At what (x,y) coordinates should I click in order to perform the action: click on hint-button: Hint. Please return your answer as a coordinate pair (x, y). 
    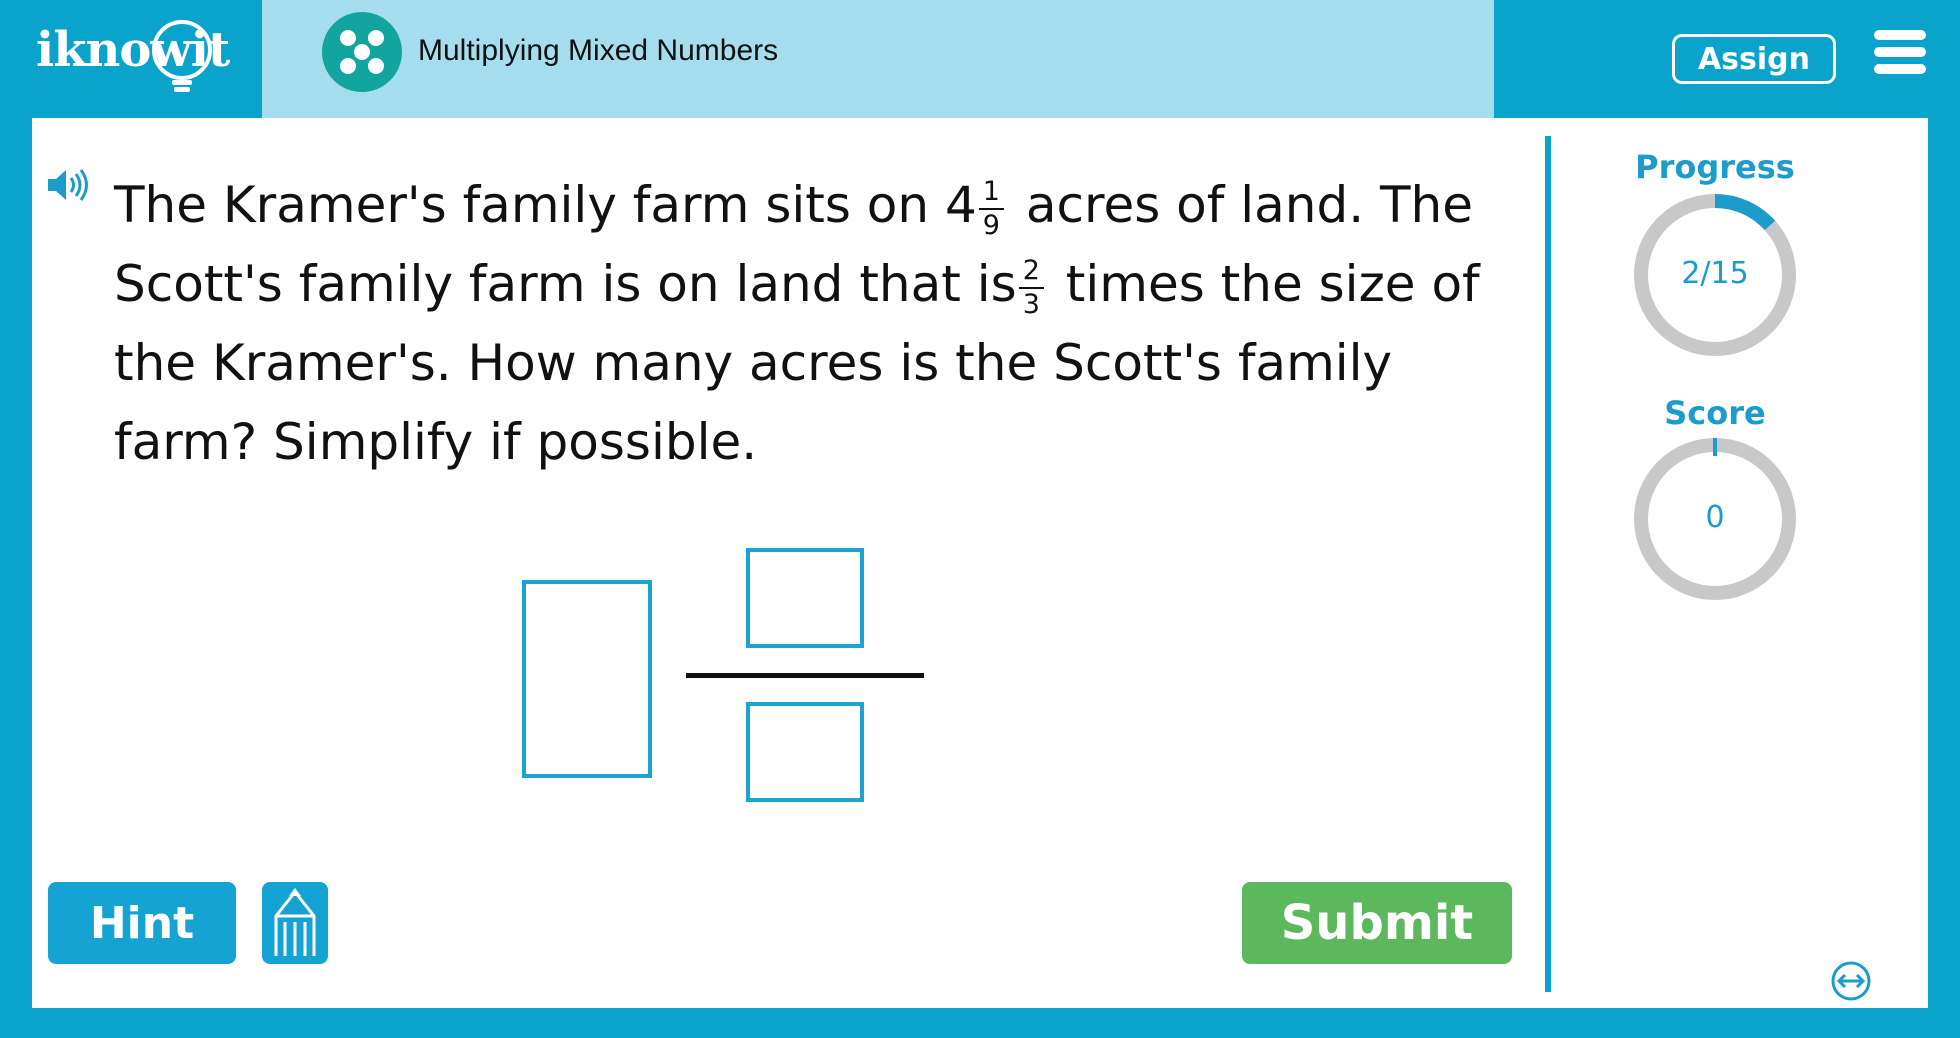
    Looking at the image, I should click on (142, 923).